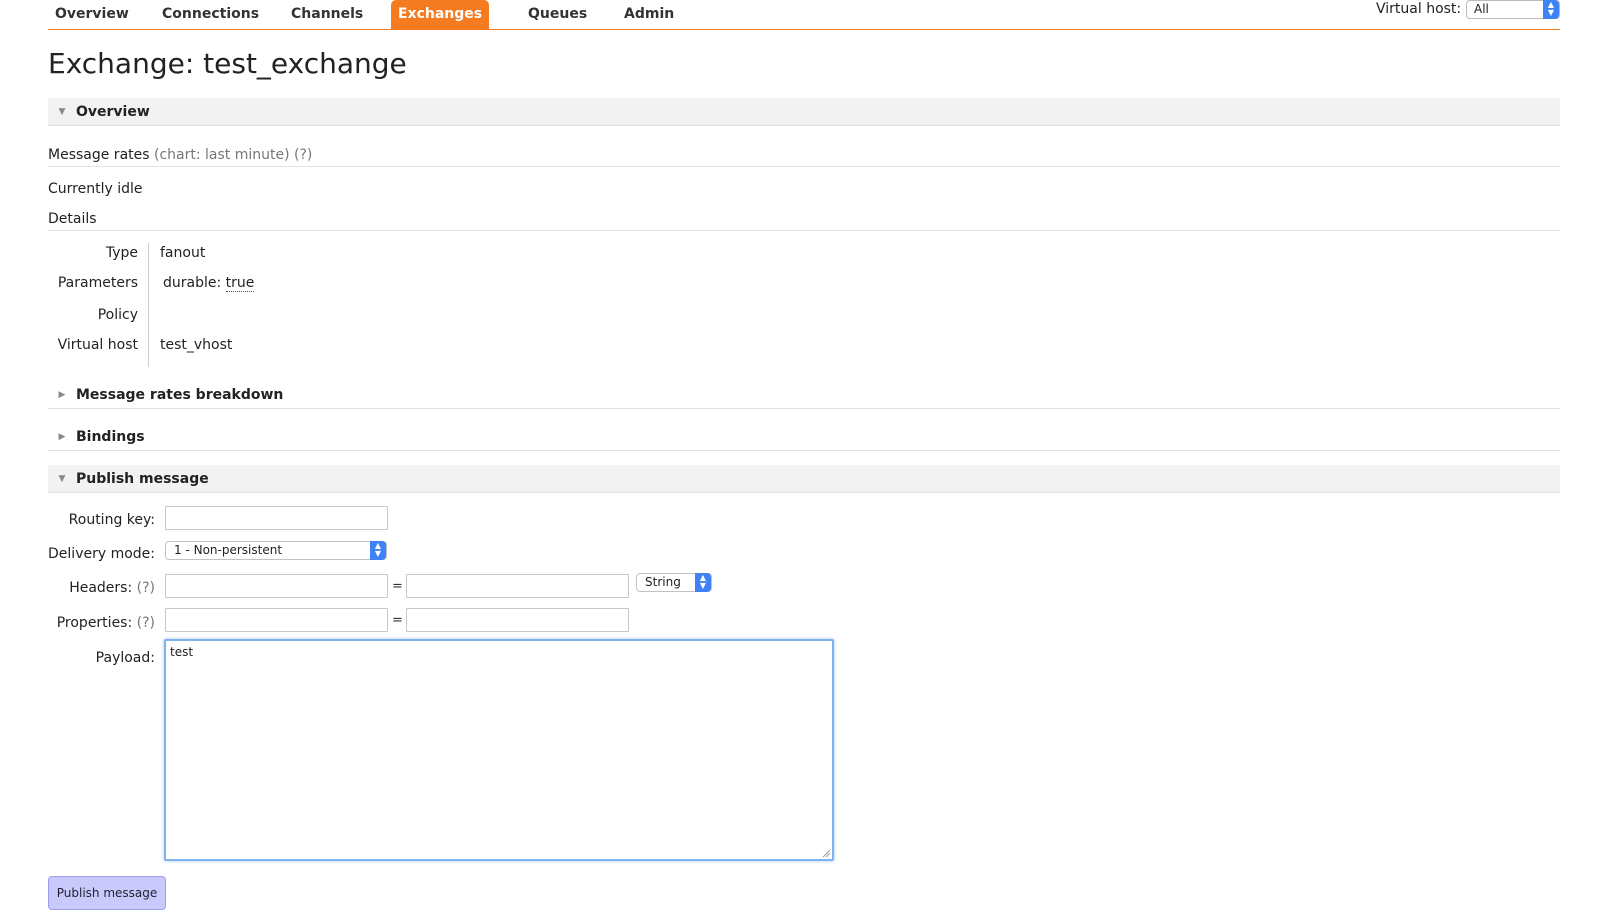 This screenshot has height=912, width=1600. I want to click on page-title: Exchange: test_exchange, so click(227, 63).